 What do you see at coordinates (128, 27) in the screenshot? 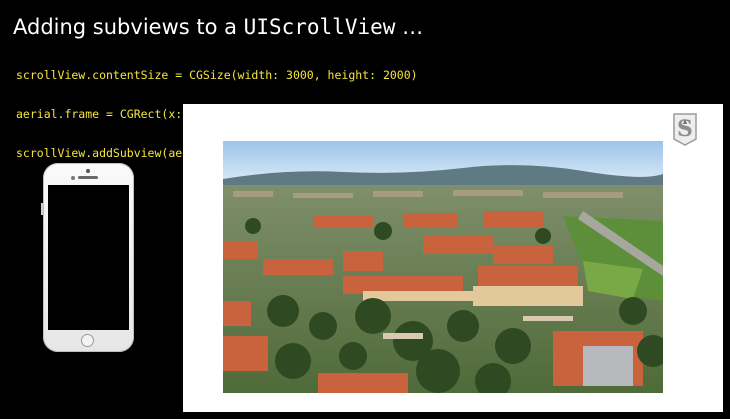
I see `title-prefix: Adding subviews to a` at bounding box center [128, 27].